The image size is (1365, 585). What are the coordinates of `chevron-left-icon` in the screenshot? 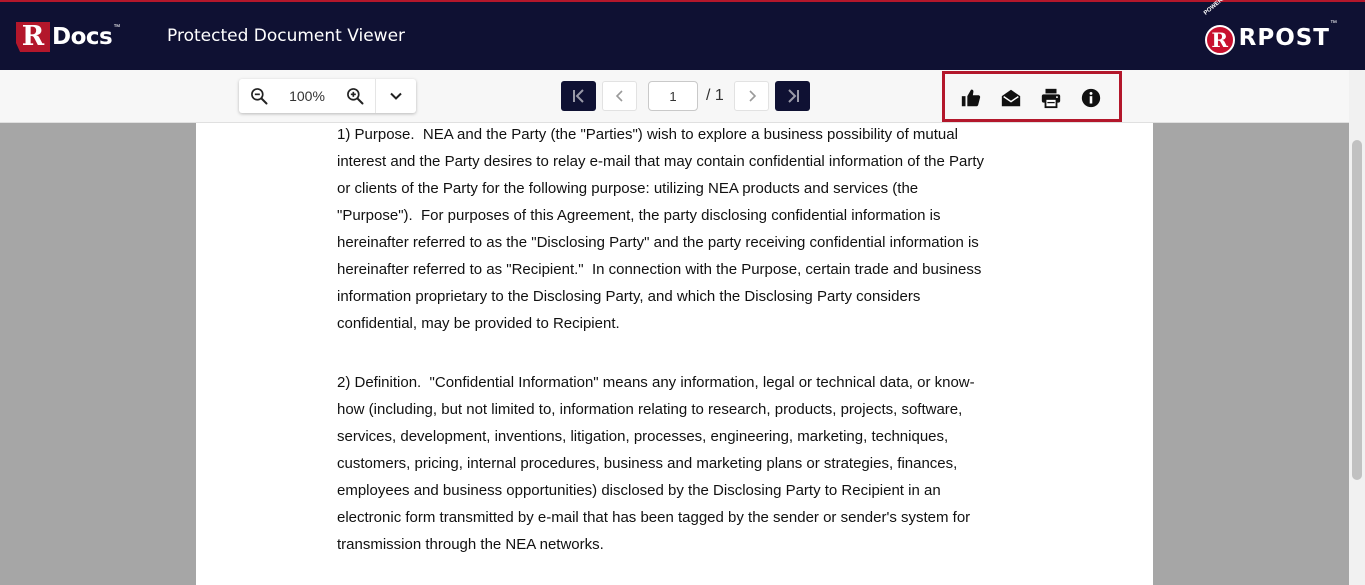 It's located at (619, 96).